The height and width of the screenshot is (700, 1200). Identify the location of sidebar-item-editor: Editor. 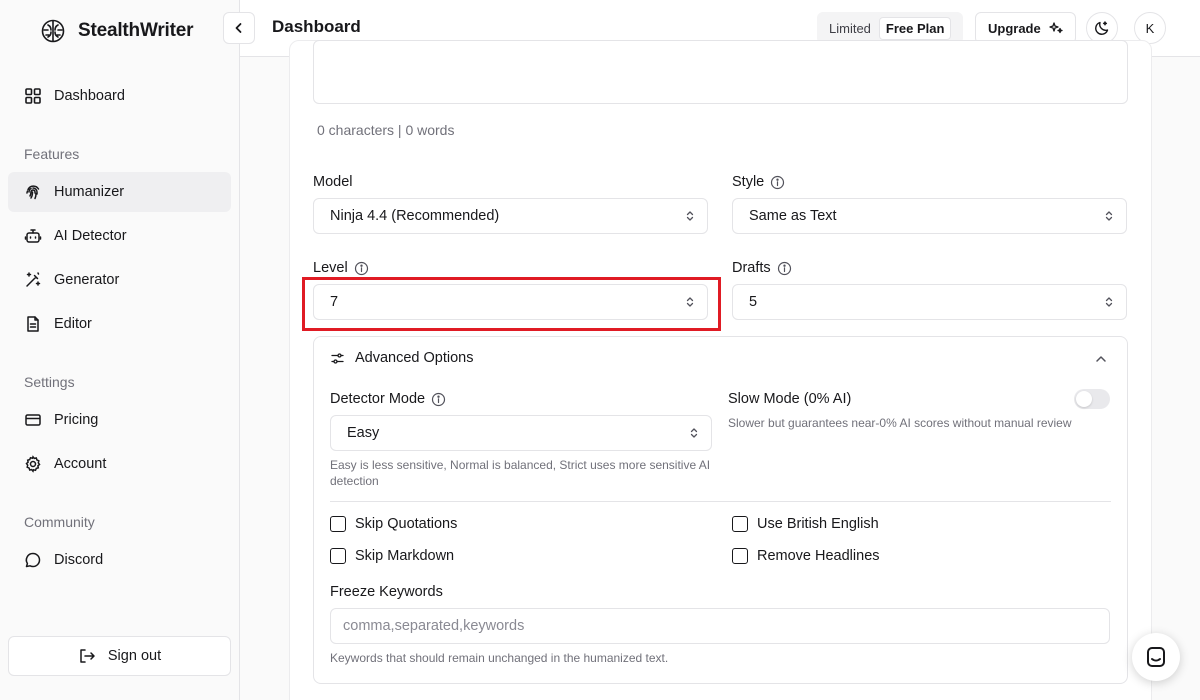
(119, 324).